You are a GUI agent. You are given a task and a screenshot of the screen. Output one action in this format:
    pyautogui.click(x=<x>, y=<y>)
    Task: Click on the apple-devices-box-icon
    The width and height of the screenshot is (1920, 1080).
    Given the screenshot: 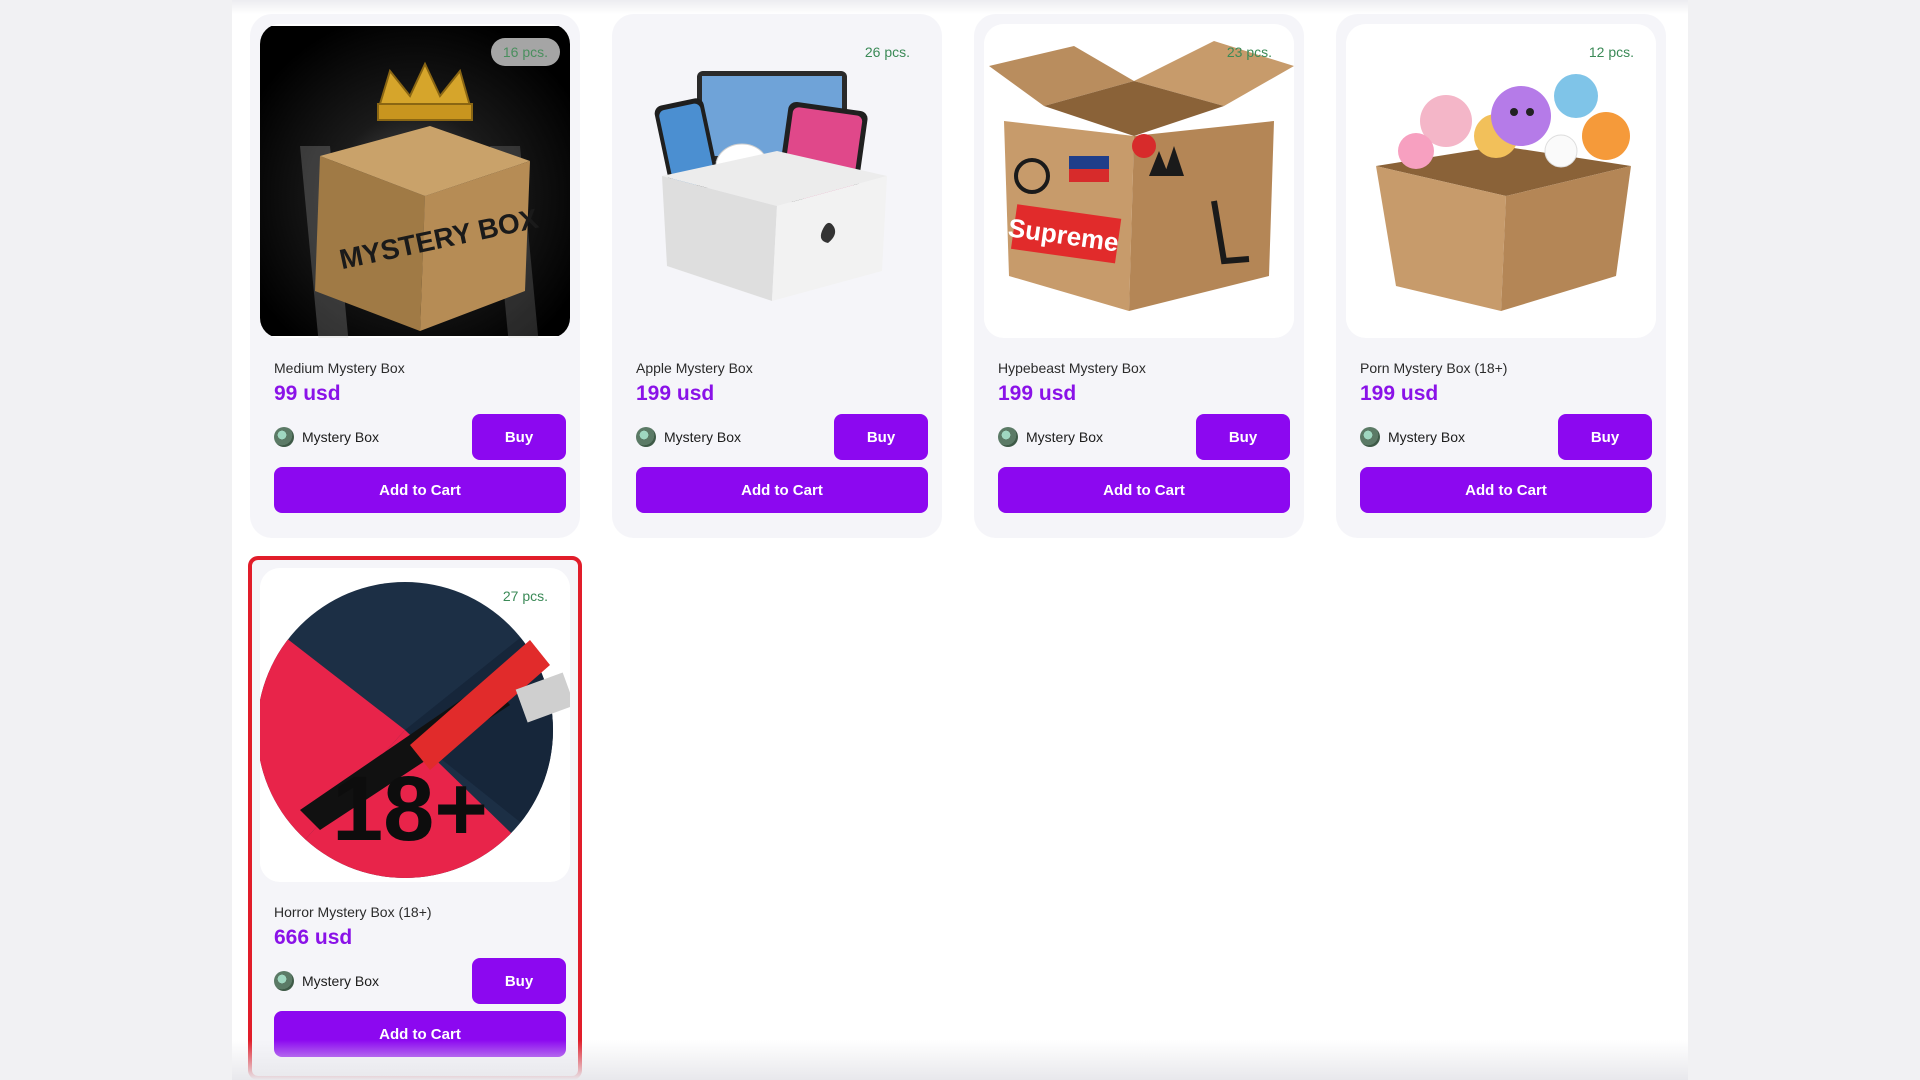 What is the action you would take?
    pyautogui.click(x=777, y=181)
    